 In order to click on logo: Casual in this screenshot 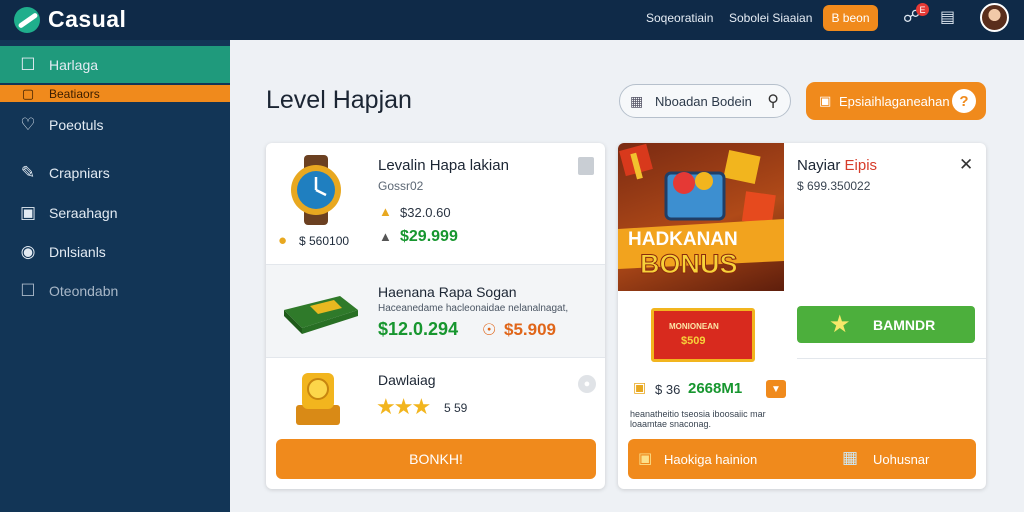, I will do `click(70, 19)`.